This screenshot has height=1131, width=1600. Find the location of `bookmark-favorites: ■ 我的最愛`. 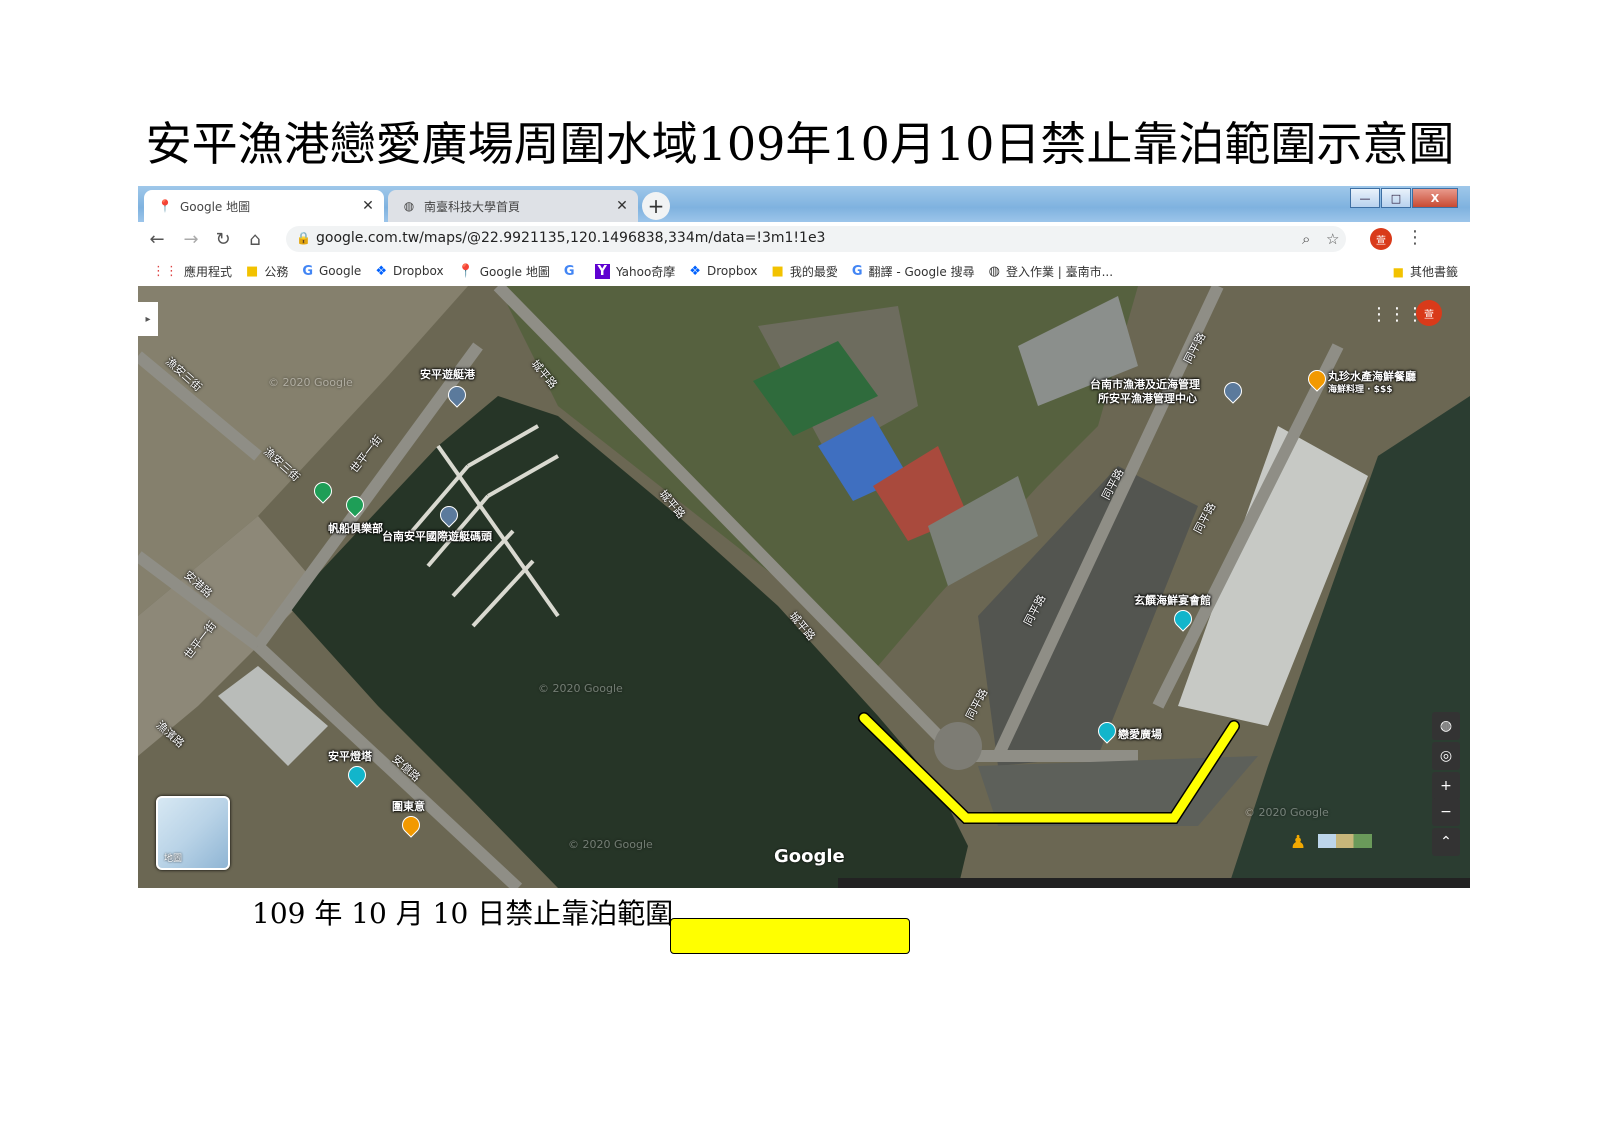

bookmark-favorites: ■ 我的最愛 is located at coordinates (805, 271).